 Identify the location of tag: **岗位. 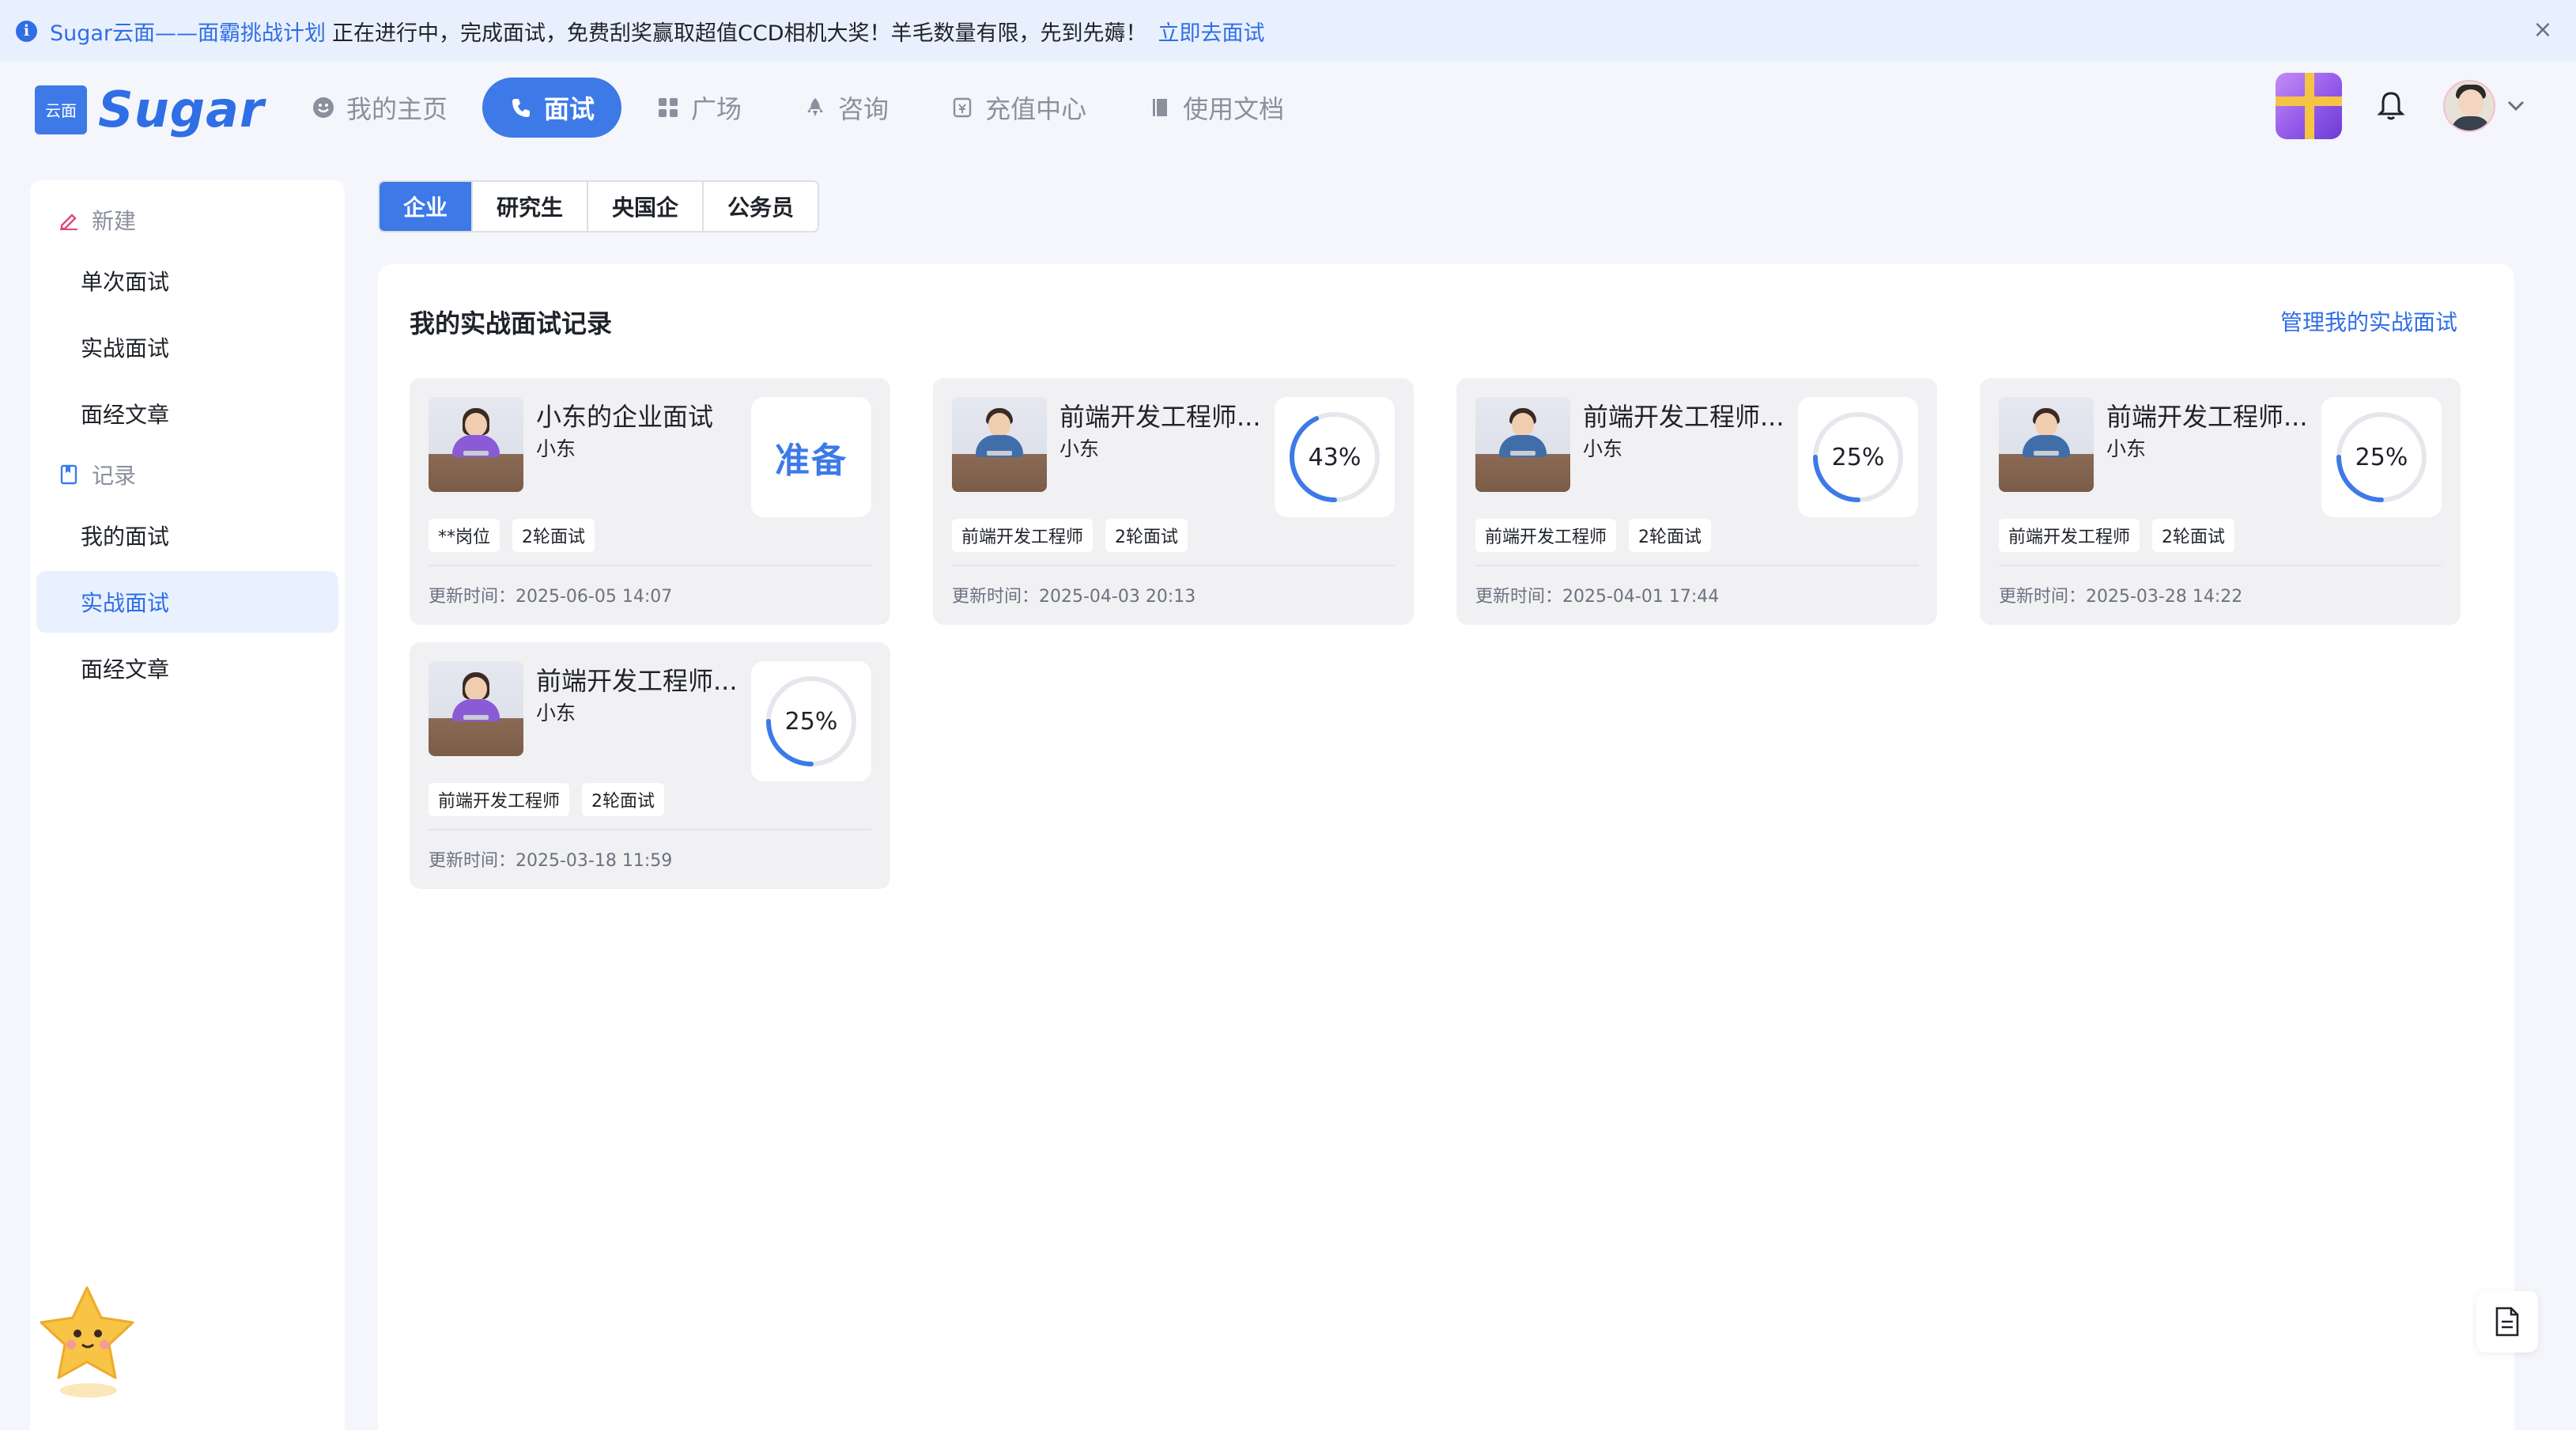
(464, 535).